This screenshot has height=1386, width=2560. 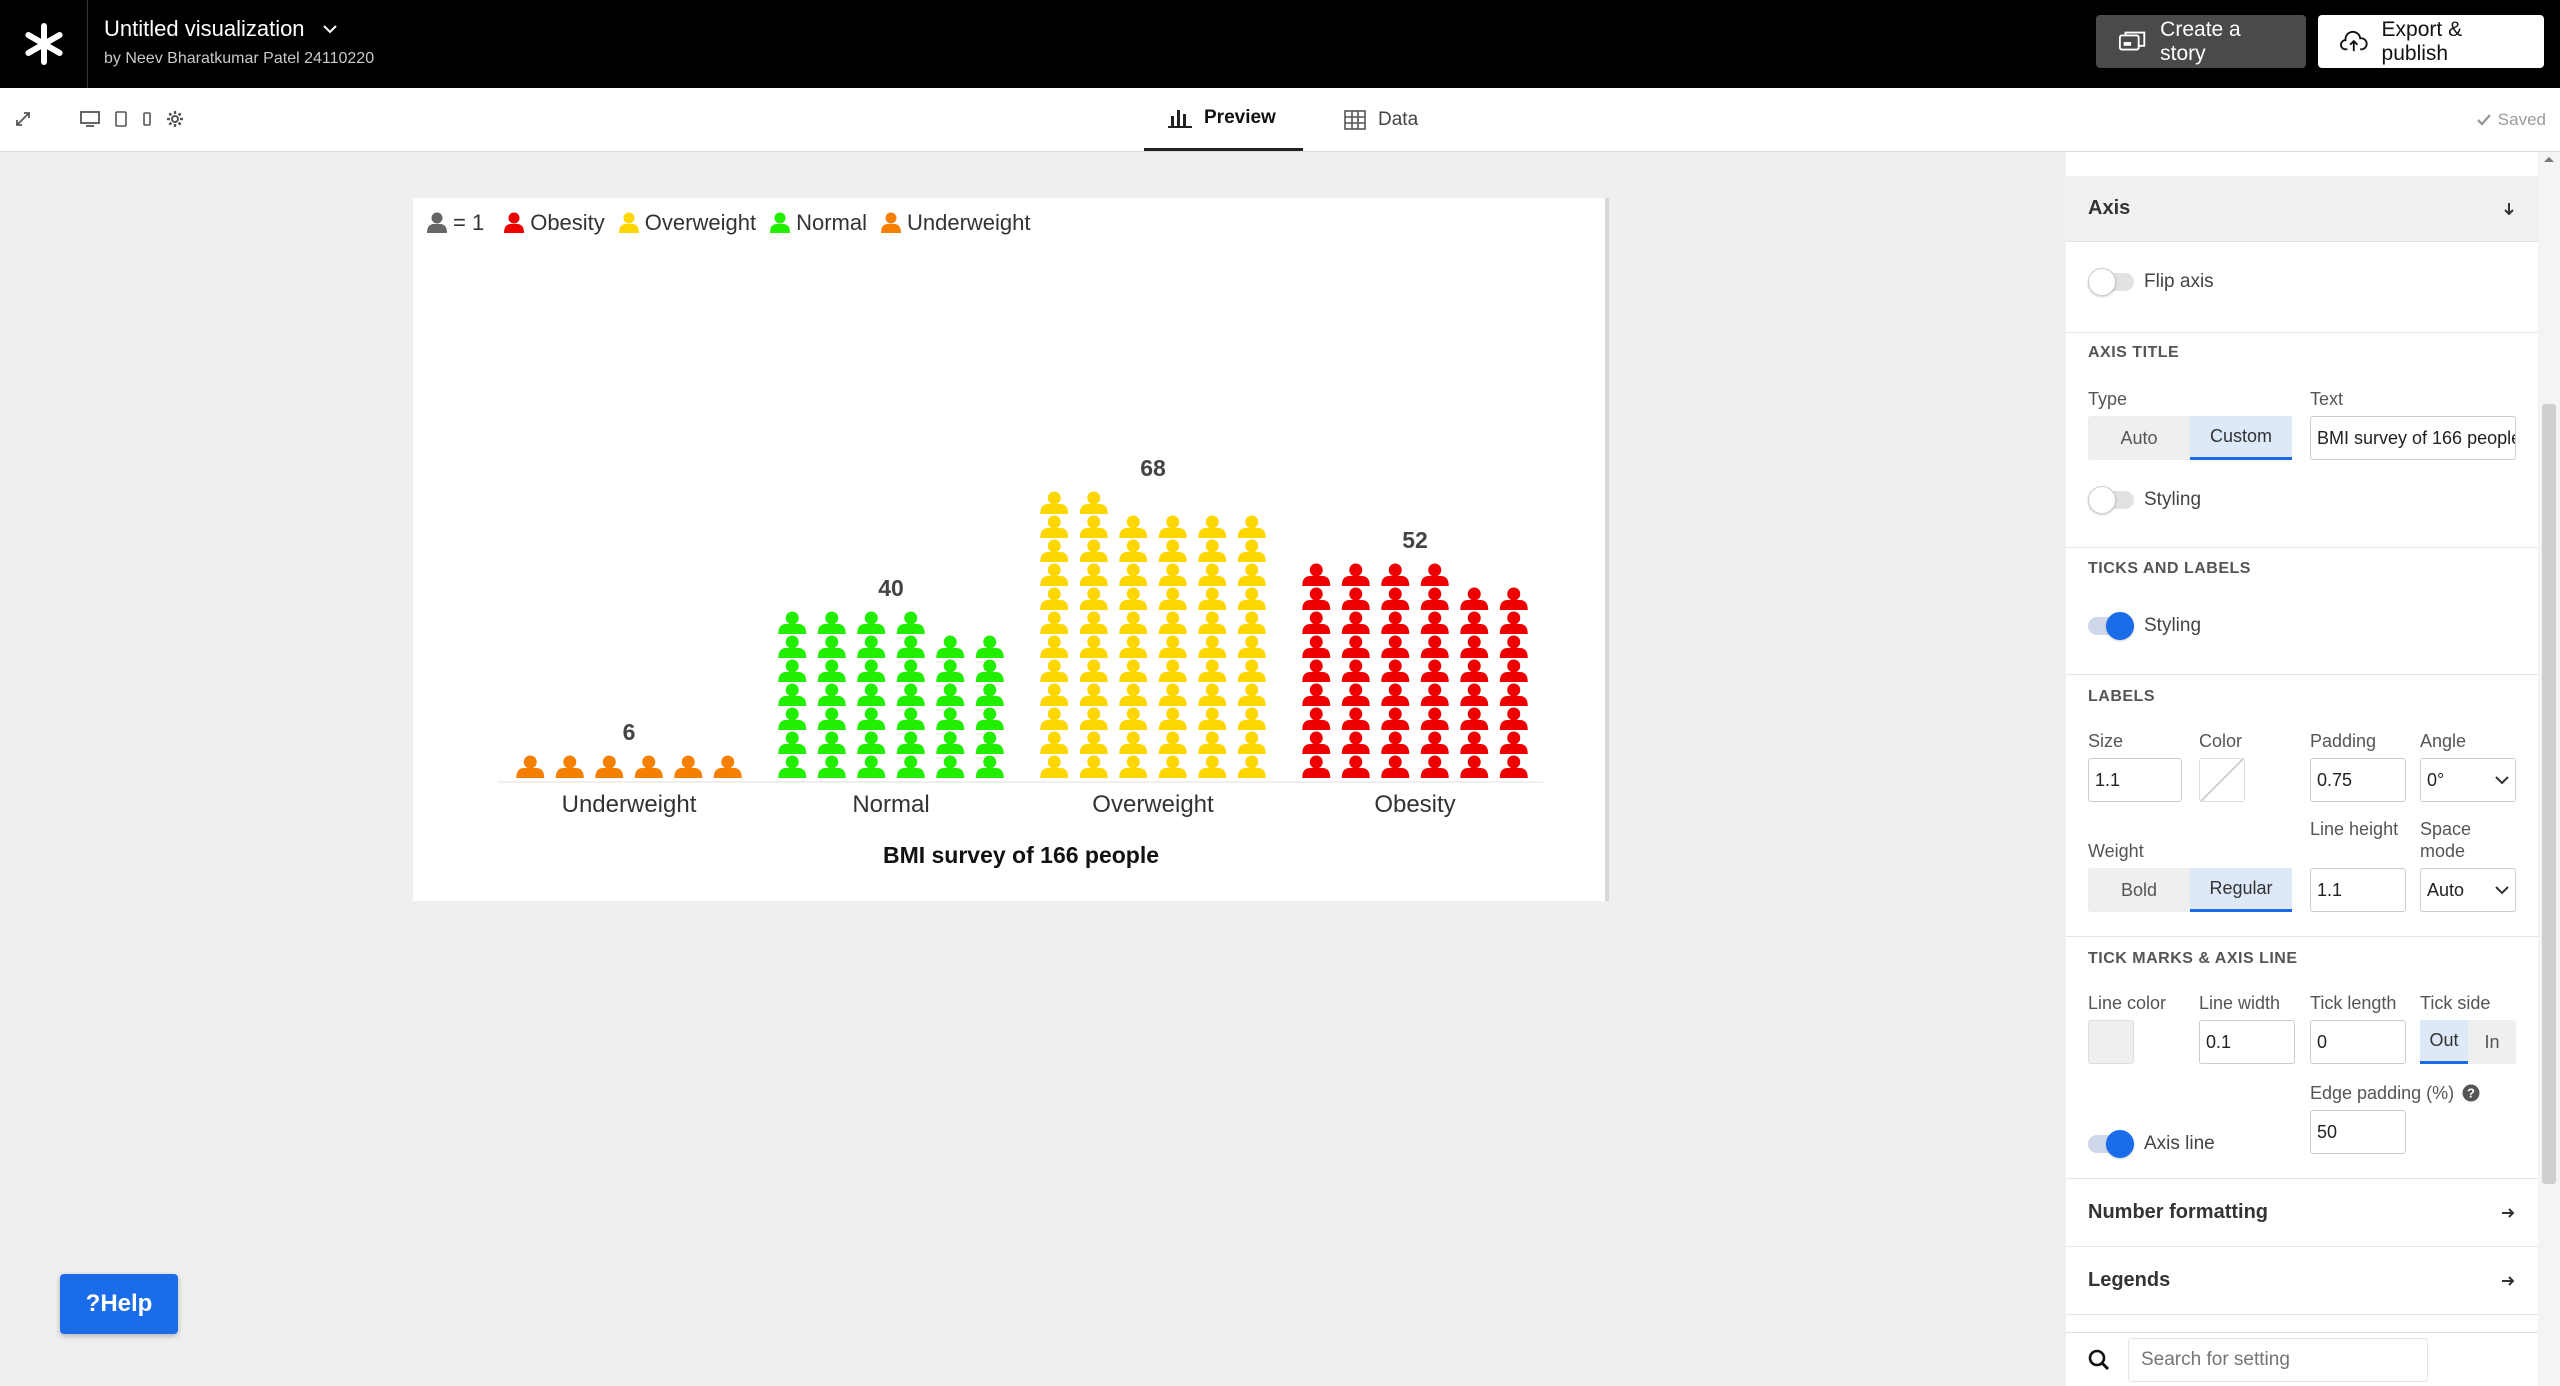 What do you see at coordinates (2201, 41) in the screenshot?
I see `create-story-button: Create a story` at bounding box center [2201, 41].